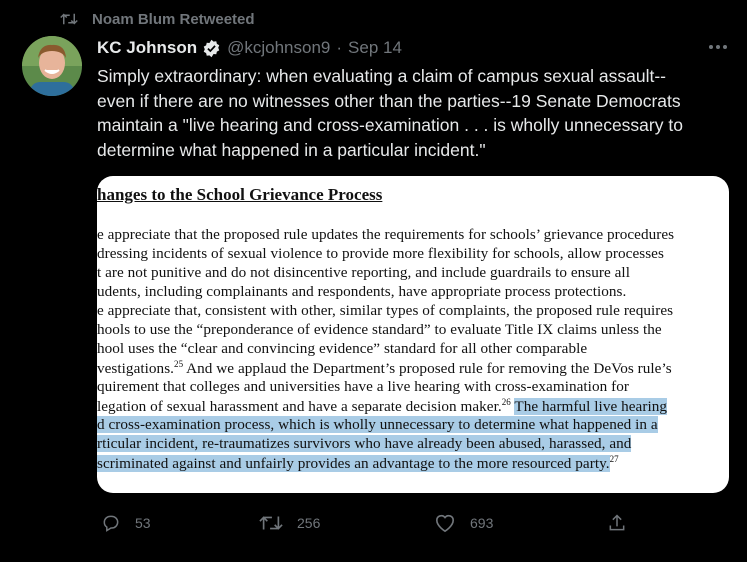  I want to click on document-text: vestigations., so click(136, 369).